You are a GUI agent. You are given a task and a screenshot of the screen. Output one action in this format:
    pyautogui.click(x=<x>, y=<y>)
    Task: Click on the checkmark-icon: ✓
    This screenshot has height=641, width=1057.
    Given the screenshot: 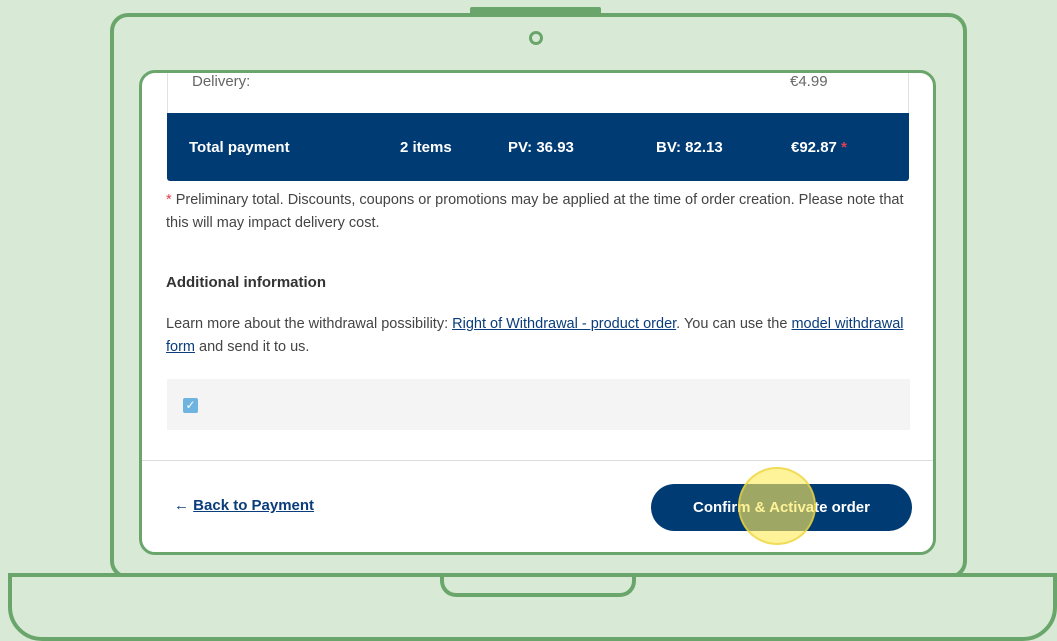 What is the action you would take?
    pyautogui.click(x=190, y=405)
    